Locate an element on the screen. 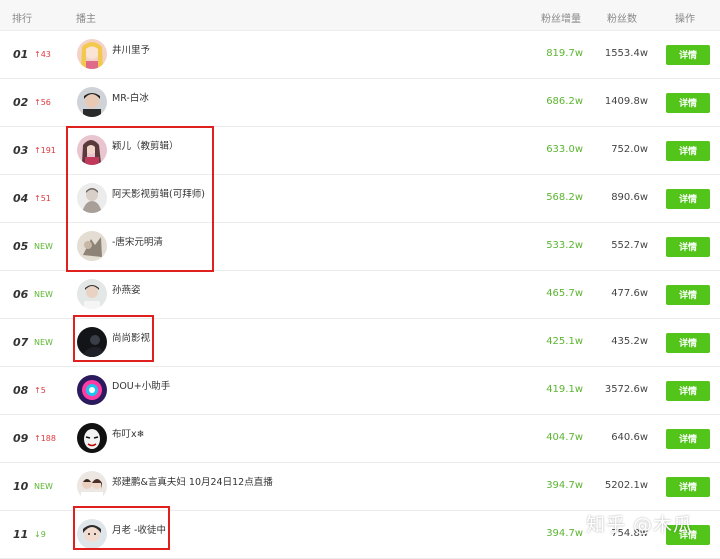 The image size is (720, 559). rank-number: 04 is located at coordinates (21, 198).